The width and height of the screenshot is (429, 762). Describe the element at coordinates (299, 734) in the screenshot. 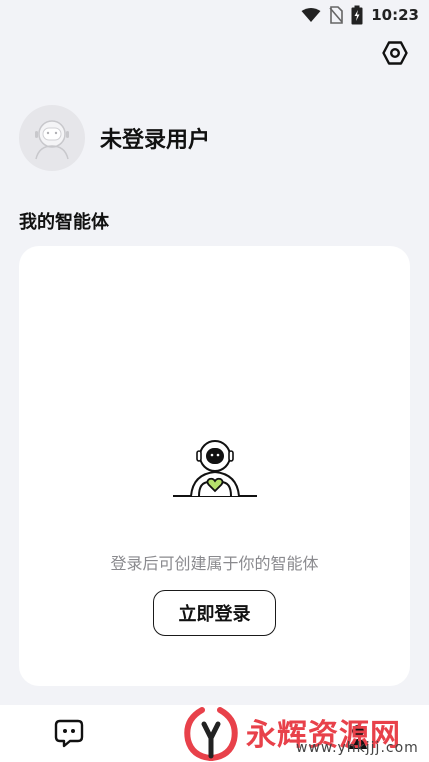

I see `watermark: 永辉资源网 www.yhkjjj.com` at that location.